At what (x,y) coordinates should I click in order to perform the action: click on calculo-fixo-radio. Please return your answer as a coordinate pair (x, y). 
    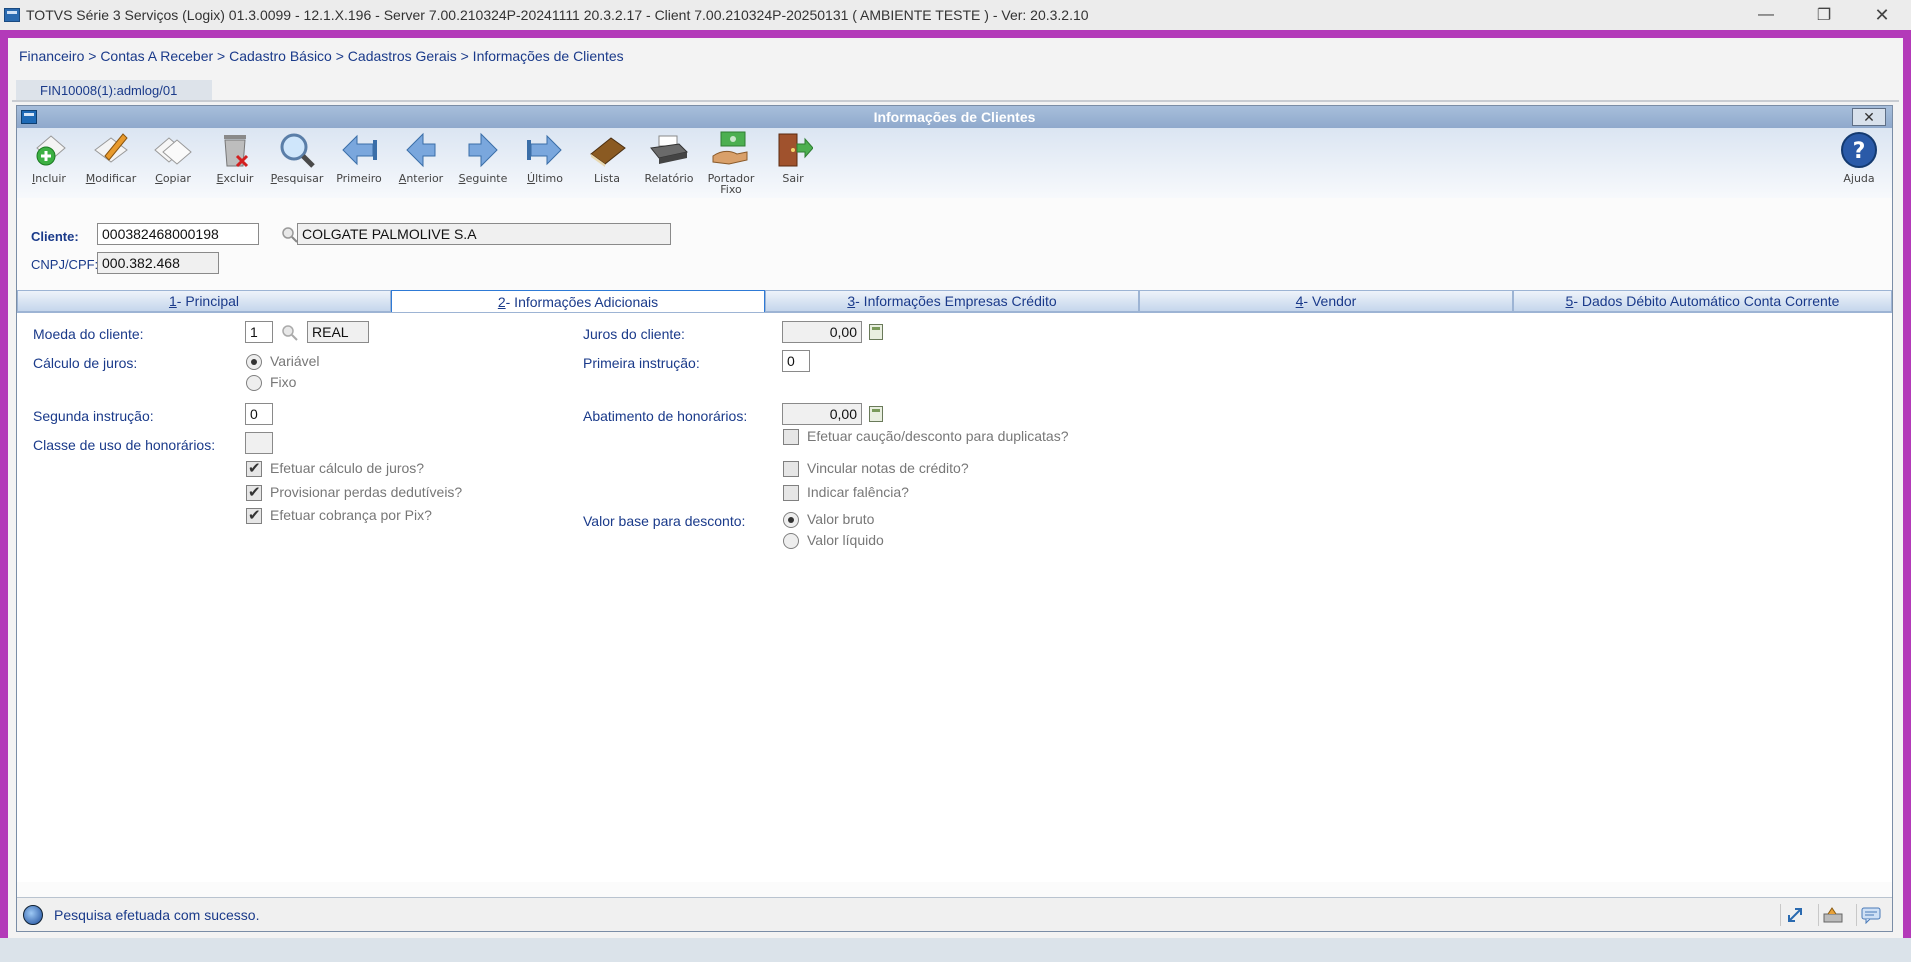
    Looking at the image, I should click on (254, 383).